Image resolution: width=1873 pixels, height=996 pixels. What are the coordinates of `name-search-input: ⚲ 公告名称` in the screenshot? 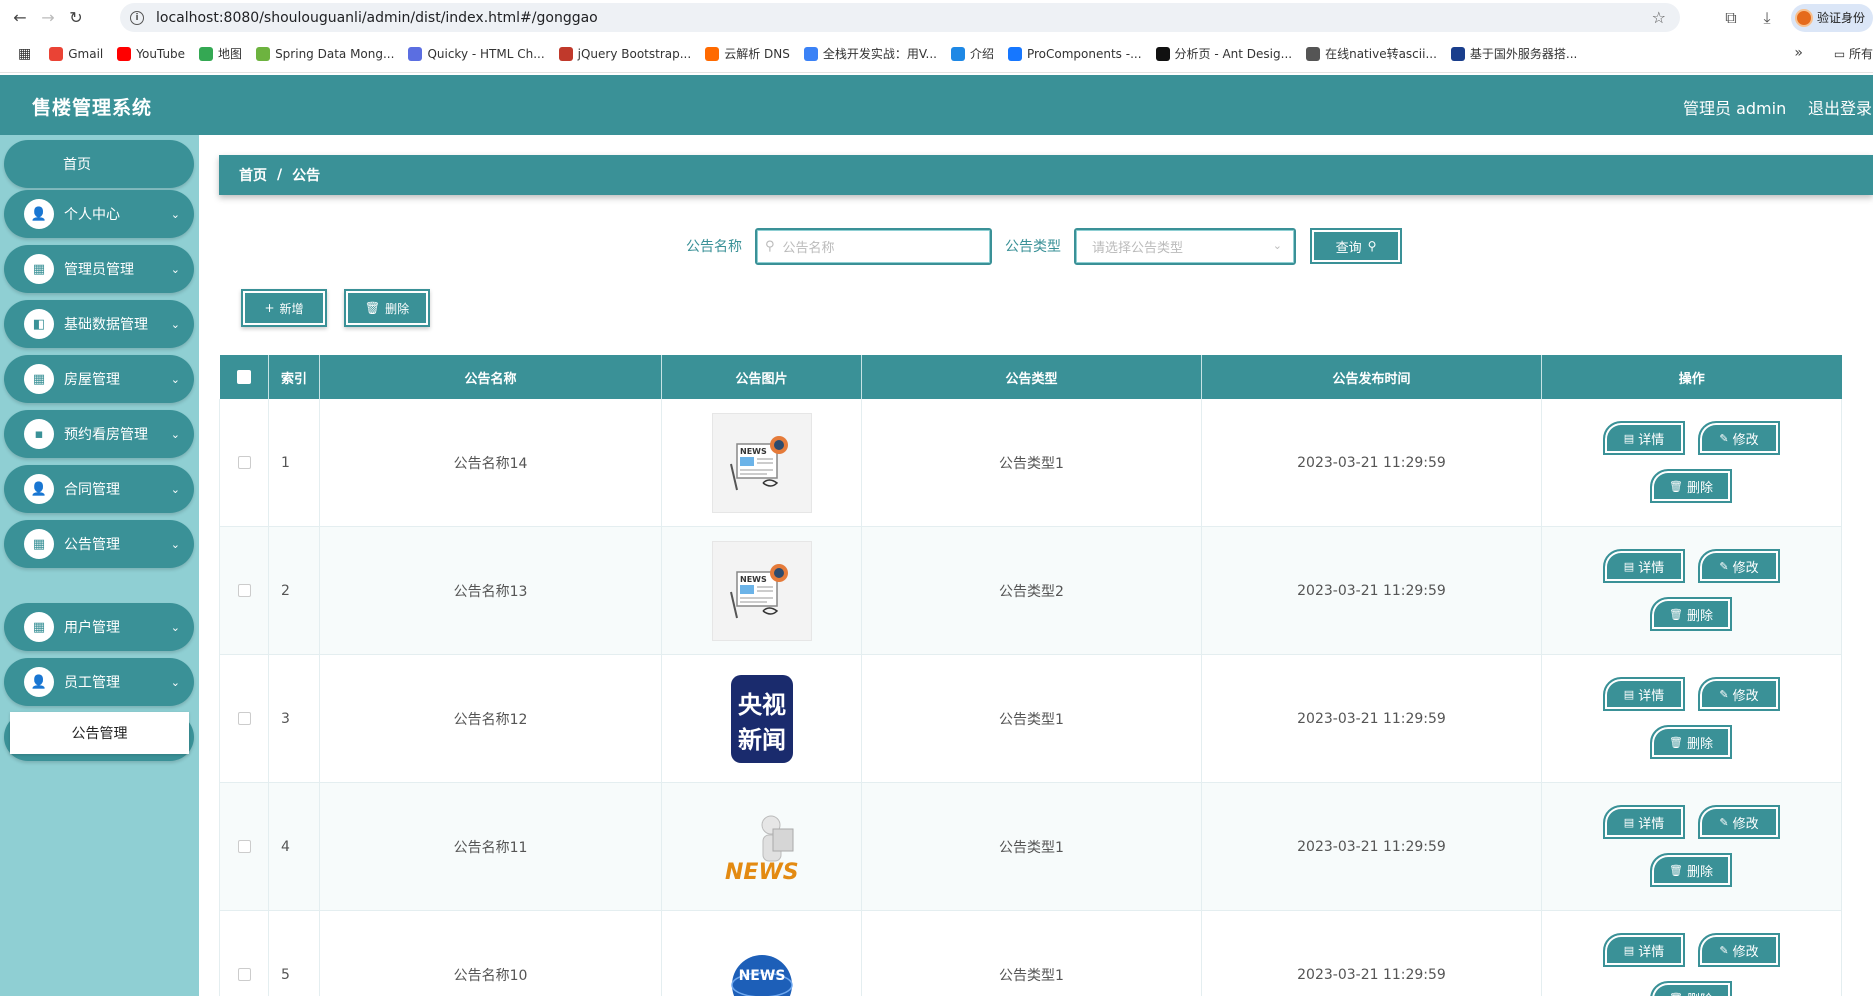 It's located at (873, 246).